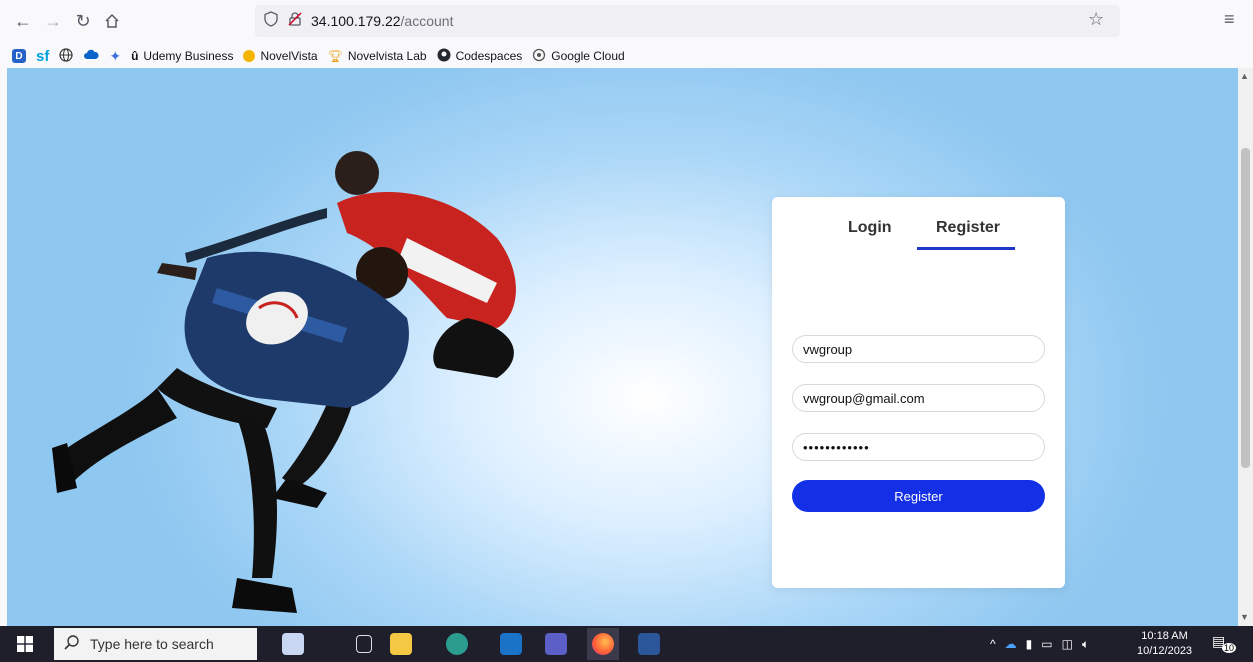 This screenshot has height=662, width=1253. What do you see at coordinates (25, 644) in the screenshot?
I see `windows-start-icon` at bounding box center [25, 644].